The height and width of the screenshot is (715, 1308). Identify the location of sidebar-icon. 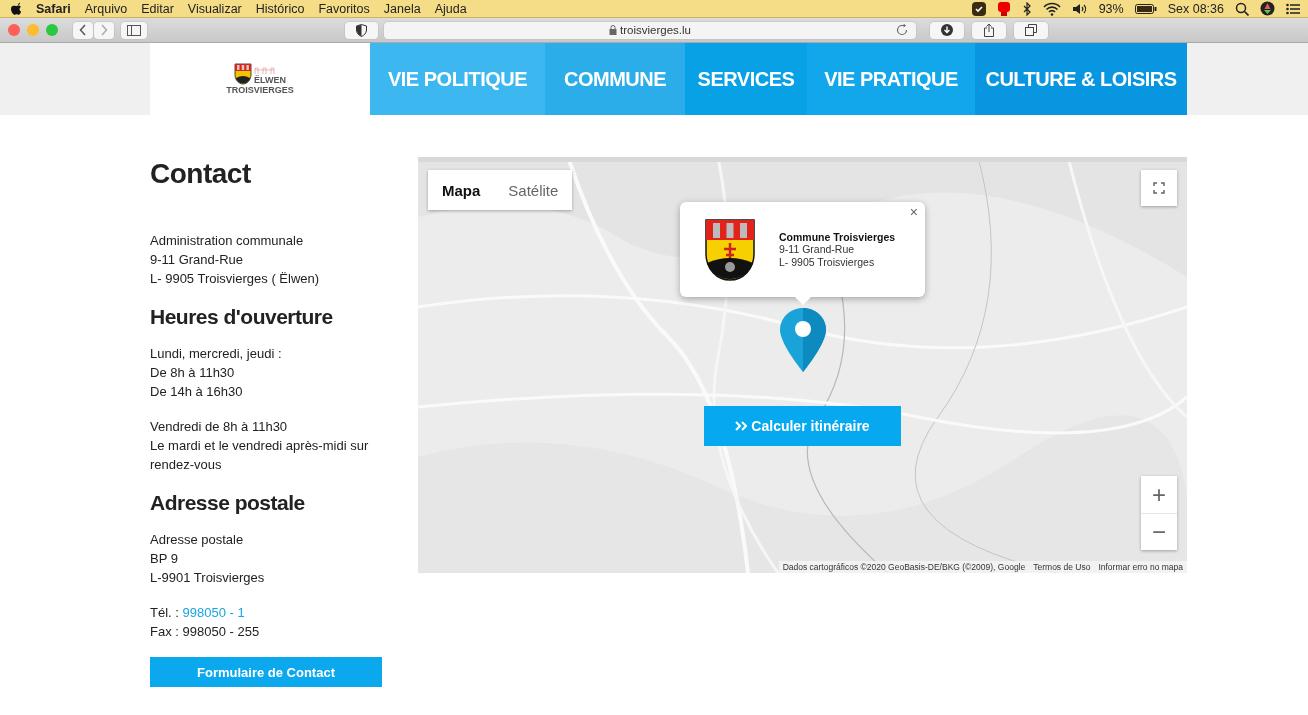
(134, 30).